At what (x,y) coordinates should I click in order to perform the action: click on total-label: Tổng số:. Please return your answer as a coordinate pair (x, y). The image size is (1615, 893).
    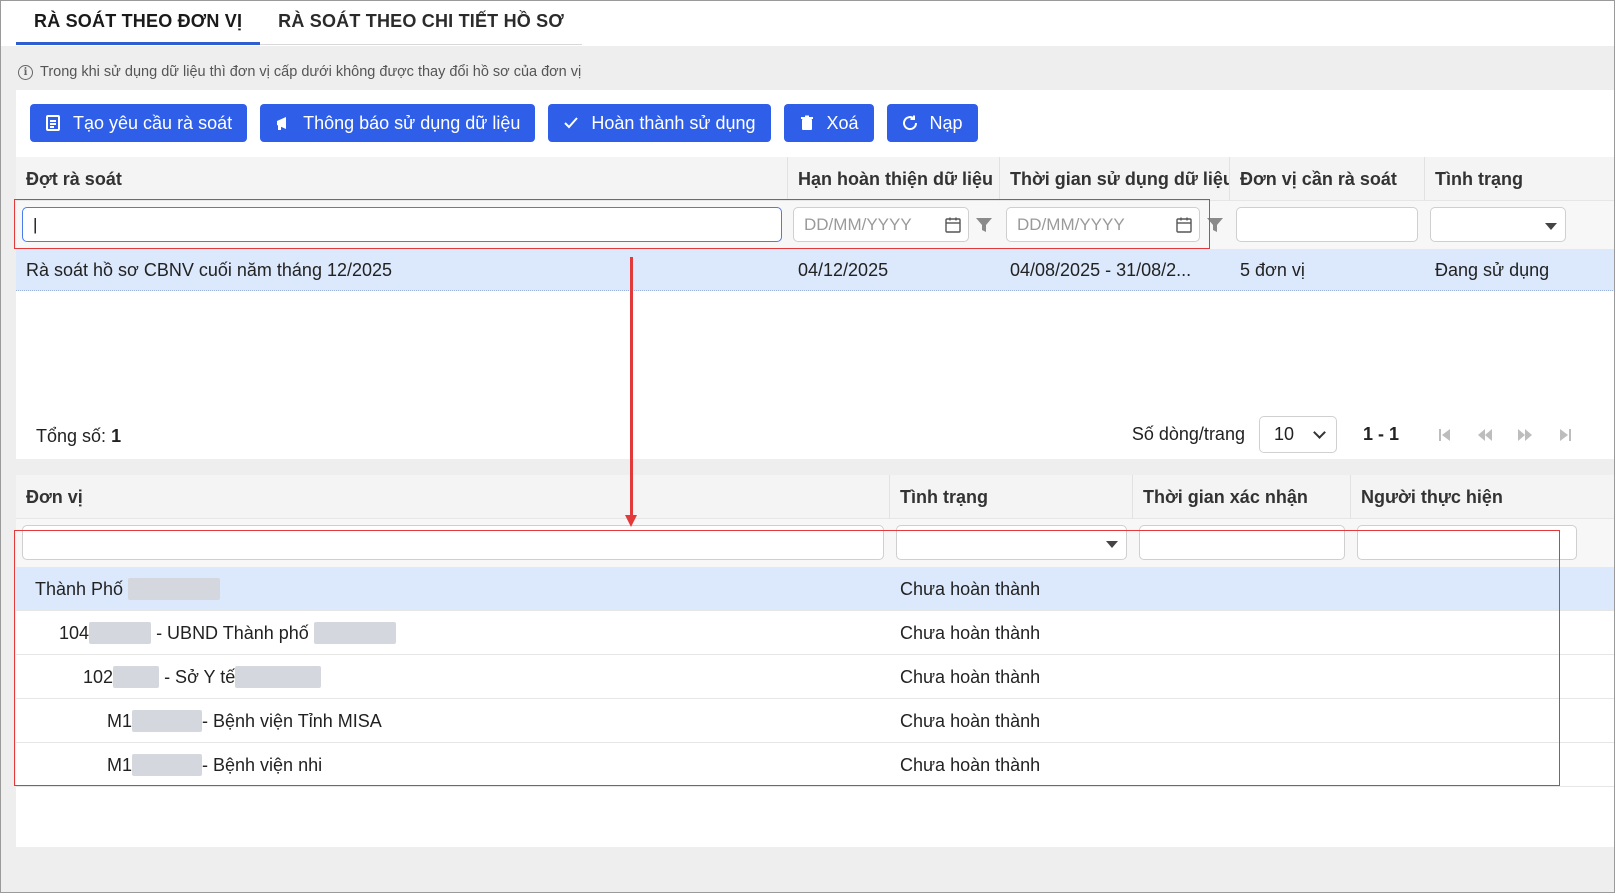
    Looking at the image, I should click on (71, 436).